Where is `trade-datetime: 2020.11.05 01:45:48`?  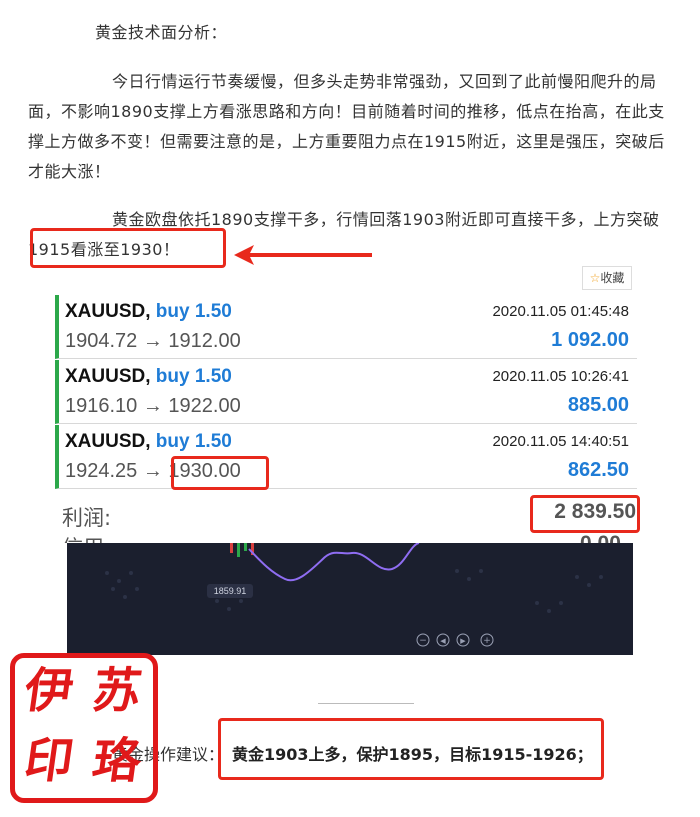
trade-datetime: 2020.11.05 01:45:48 is located at coordinates (560, 311).